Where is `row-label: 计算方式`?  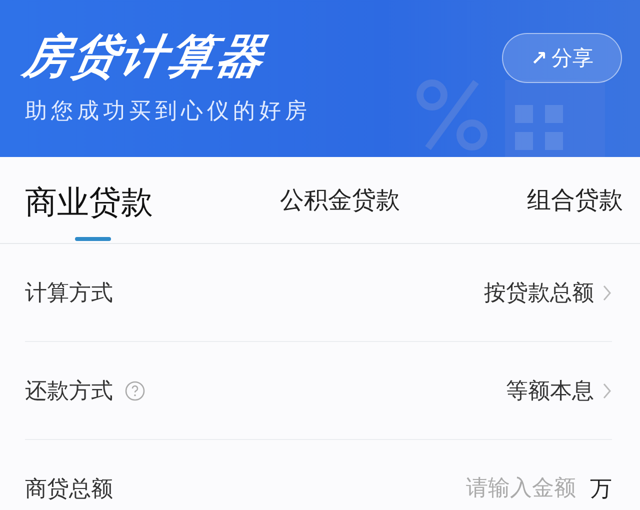
row-label: 计算方式 is located at coordinates (69, 294).